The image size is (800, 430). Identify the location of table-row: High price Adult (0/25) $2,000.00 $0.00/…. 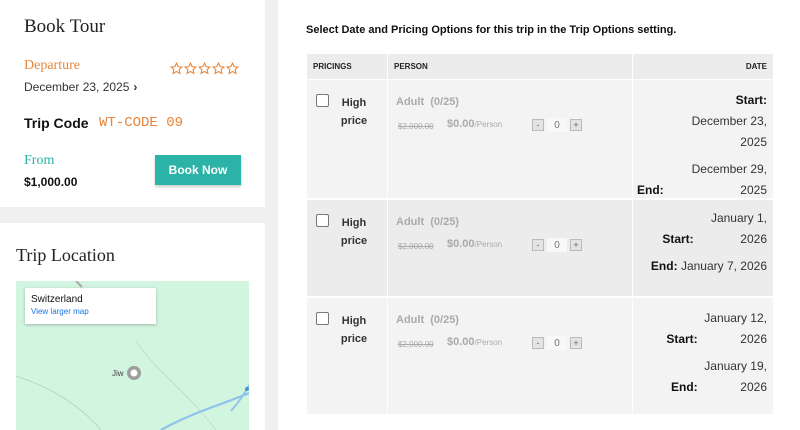
(540, 248).